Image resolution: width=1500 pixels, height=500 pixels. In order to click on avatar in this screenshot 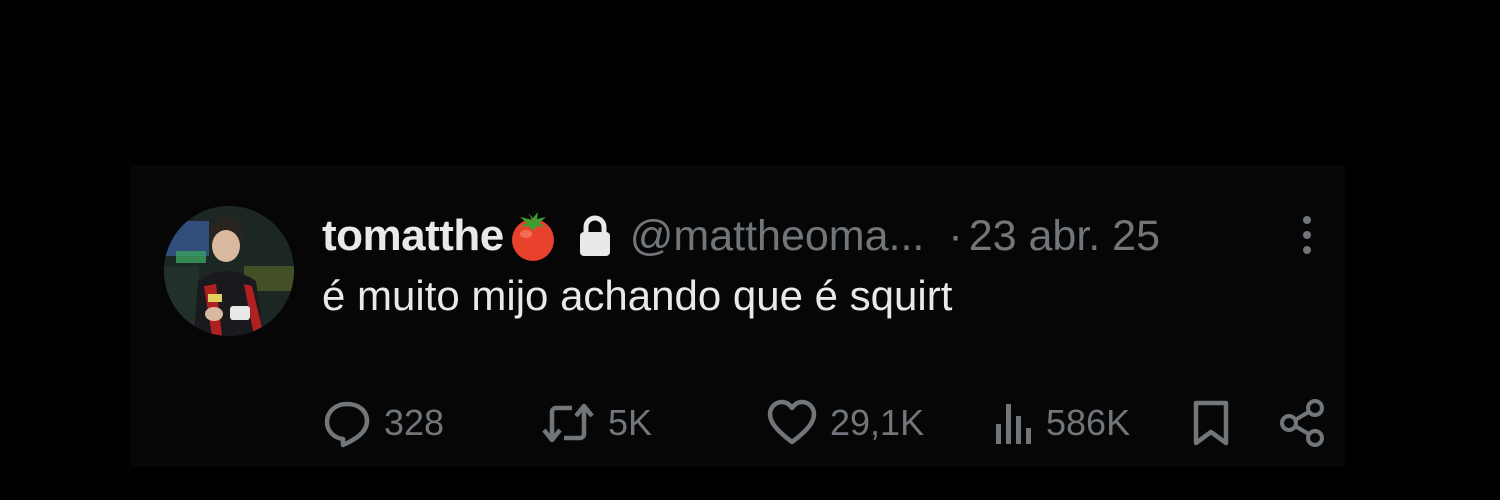, I will do `click(229, 271)`.